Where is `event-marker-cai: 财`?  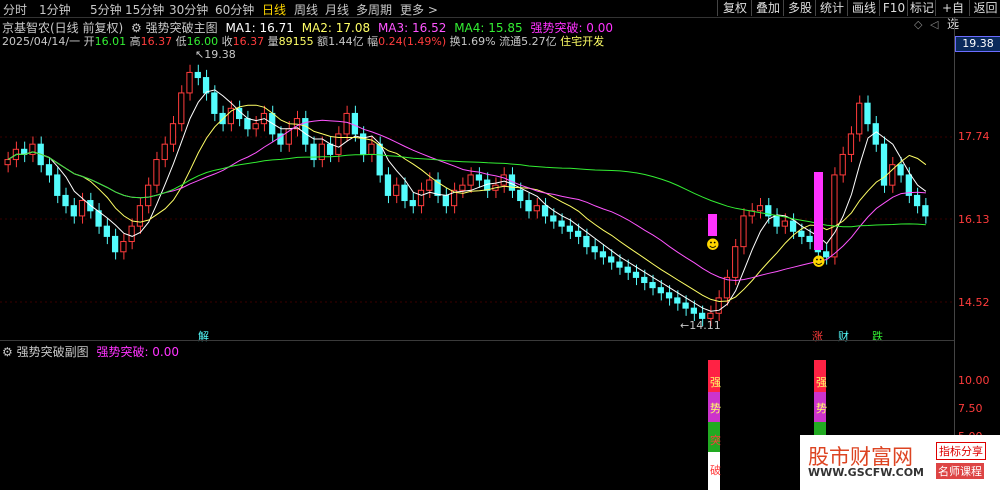
event-marker-cai: 财 is located at coordinates (843, 336).